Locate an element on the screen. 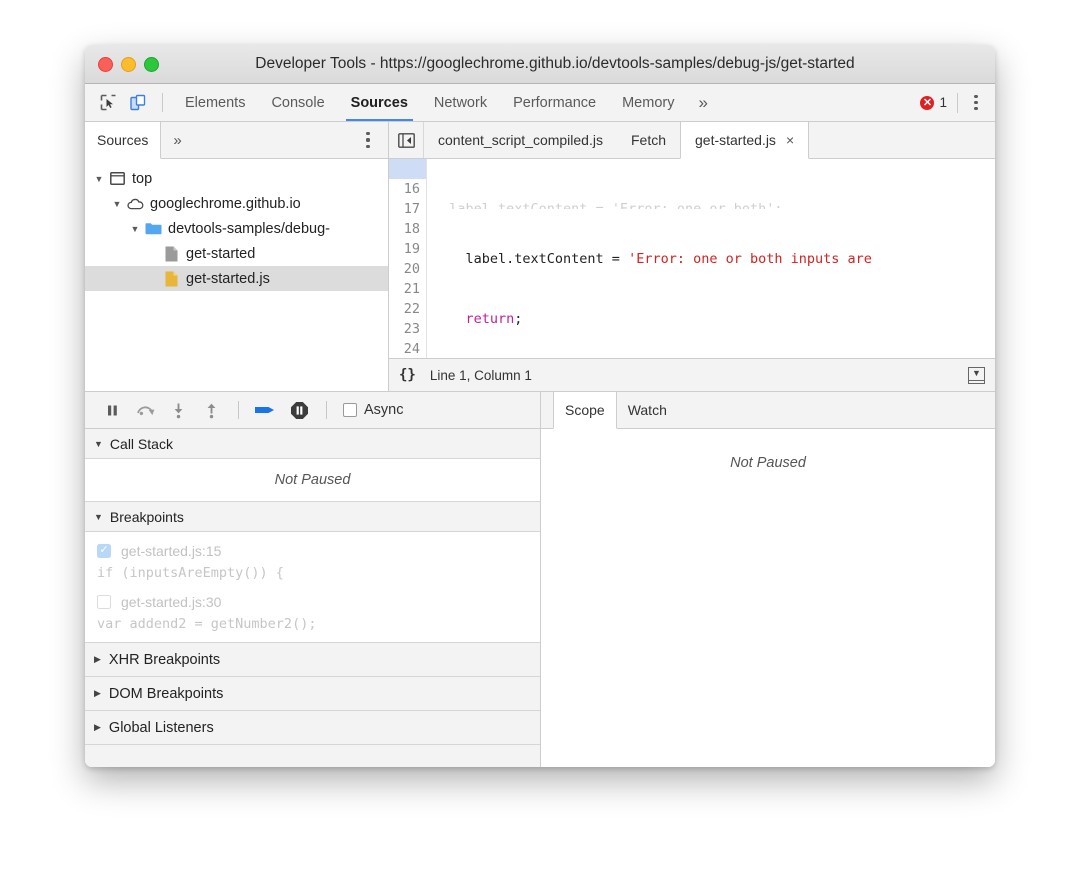 This screenshot has height=887, width=1080. tab-elements: Elements is located at coordinates (215, 102).